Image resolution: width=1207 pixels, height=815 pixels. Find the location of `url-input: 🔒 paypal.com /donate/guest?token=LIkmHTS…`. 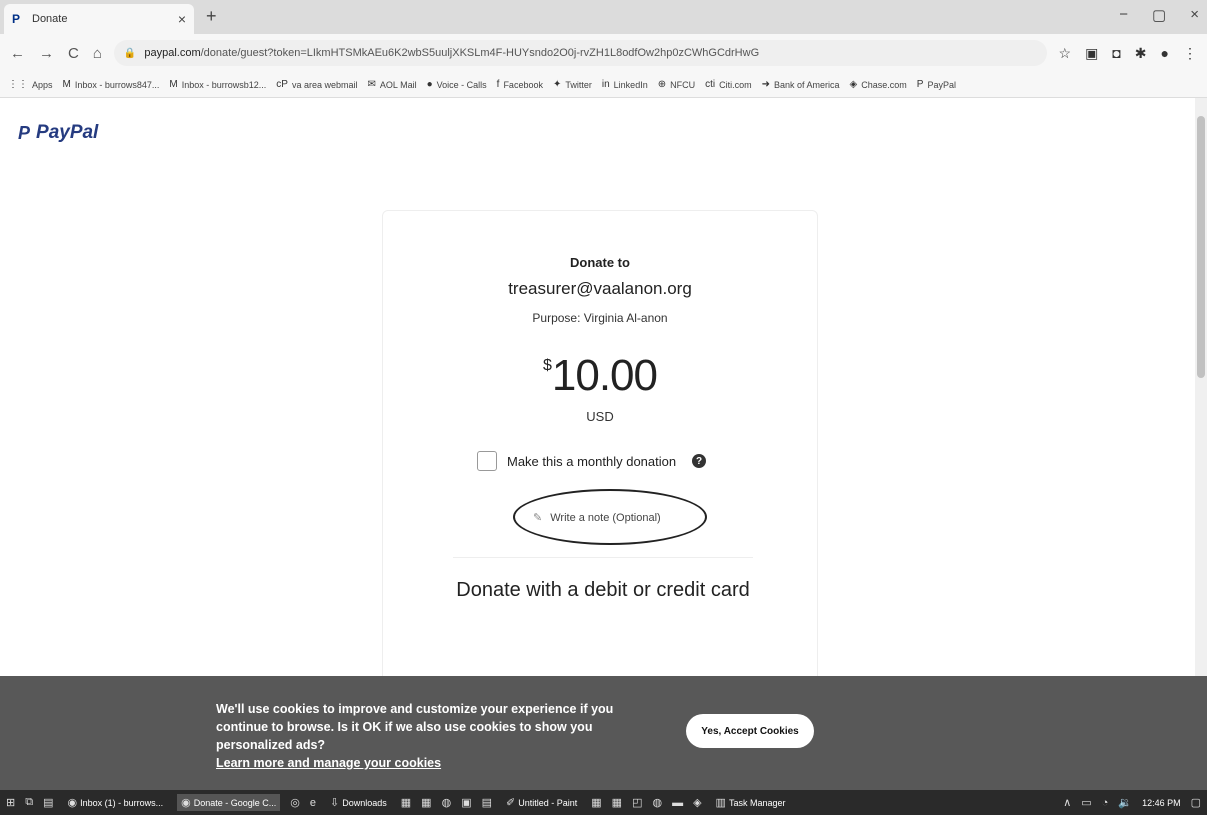

url-input: 🔒 paypal.com /donate/guest?token=LIkmHTS… is located at coordinates (580, 53).